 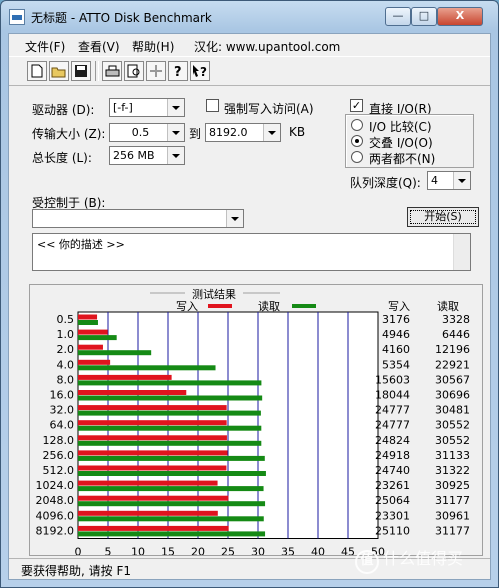 I want to click on close-button: X, so click(x=460, y=16).